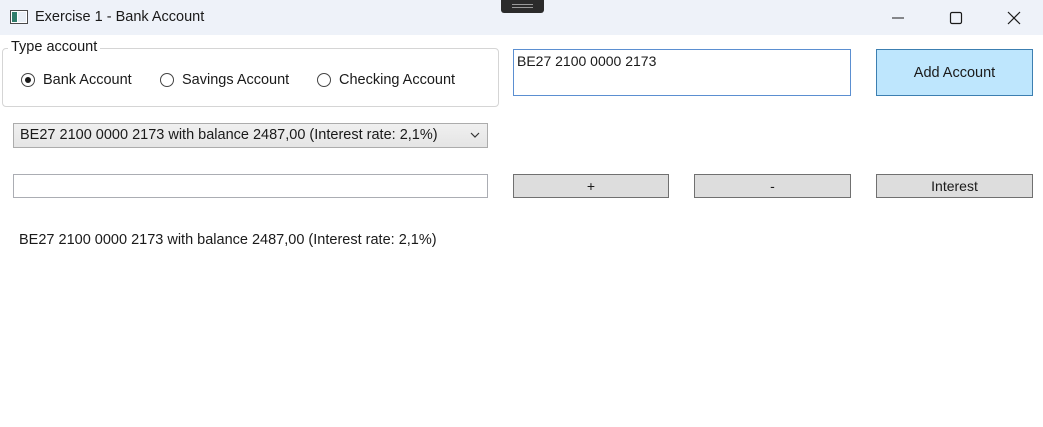 This screenshot has height=427, width=1043. I want to click on withdraw-button: -, so click(772, 186).